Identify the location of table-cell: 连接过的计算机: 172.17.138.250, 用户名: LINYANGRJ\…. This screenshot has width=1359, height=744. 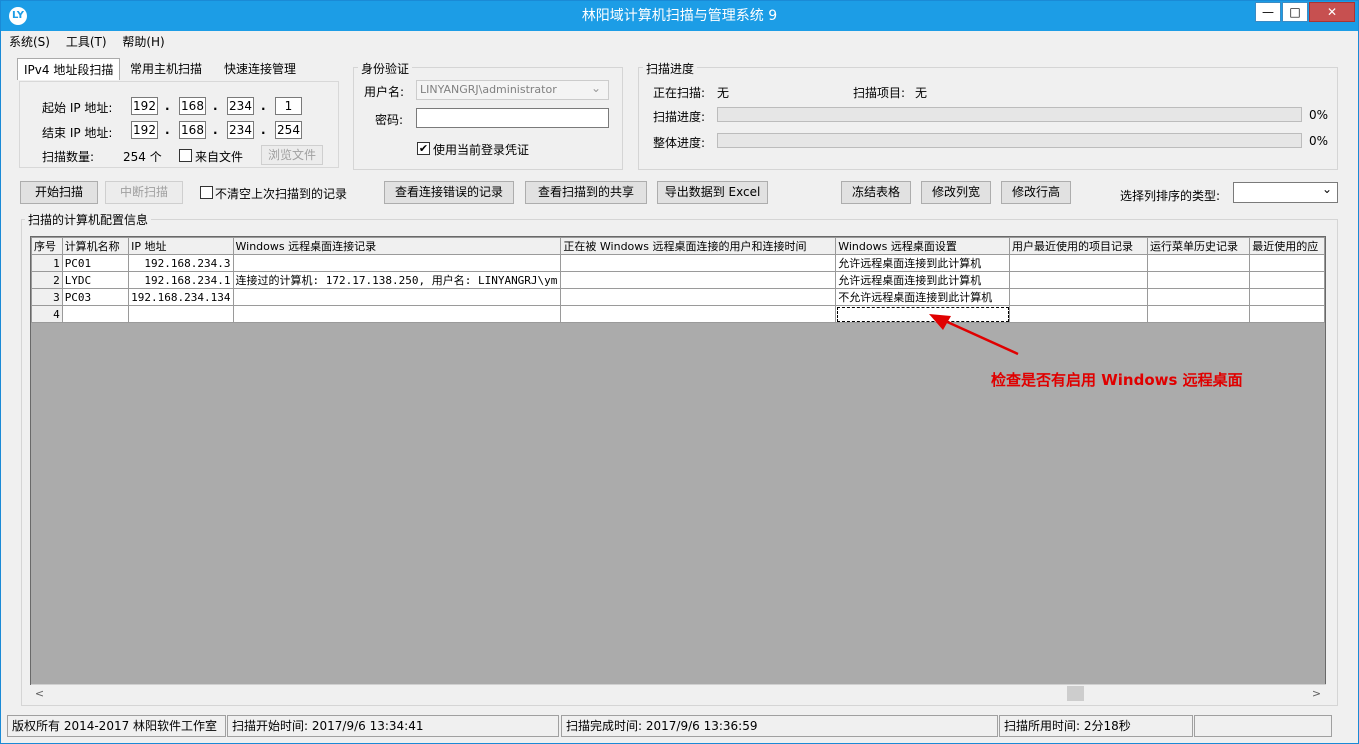
(397, 280).